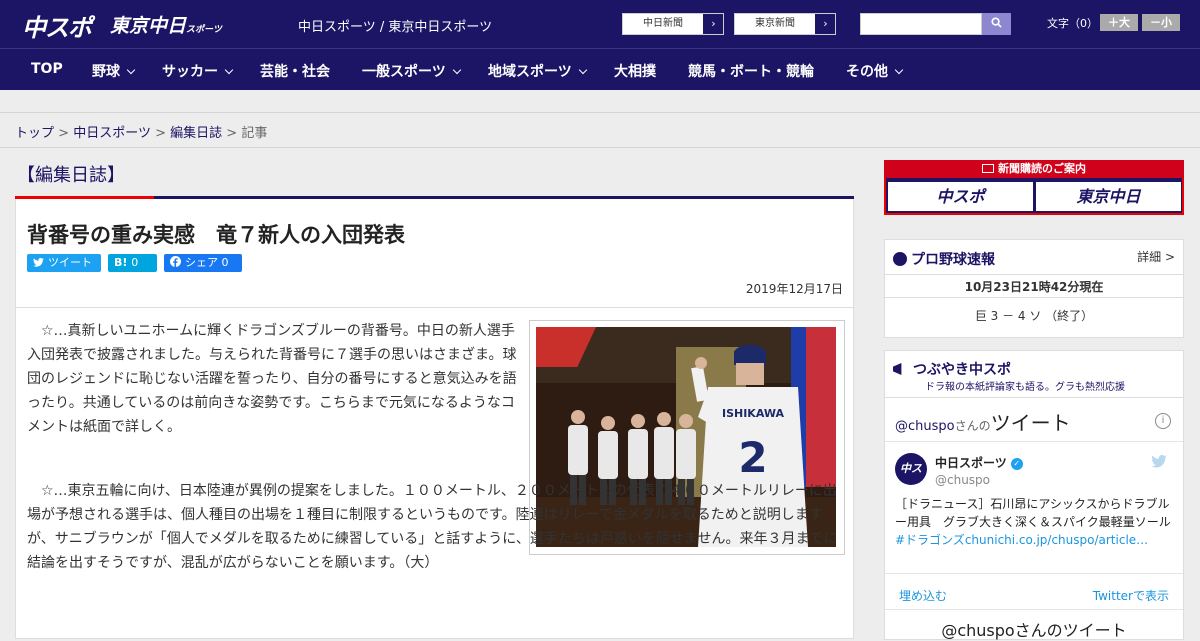 This screenshot has height=641, width=1200. Describe the element at coordinates (794, 289) in the screenshot. I see `article-date: 2019年12月17日` at that location.